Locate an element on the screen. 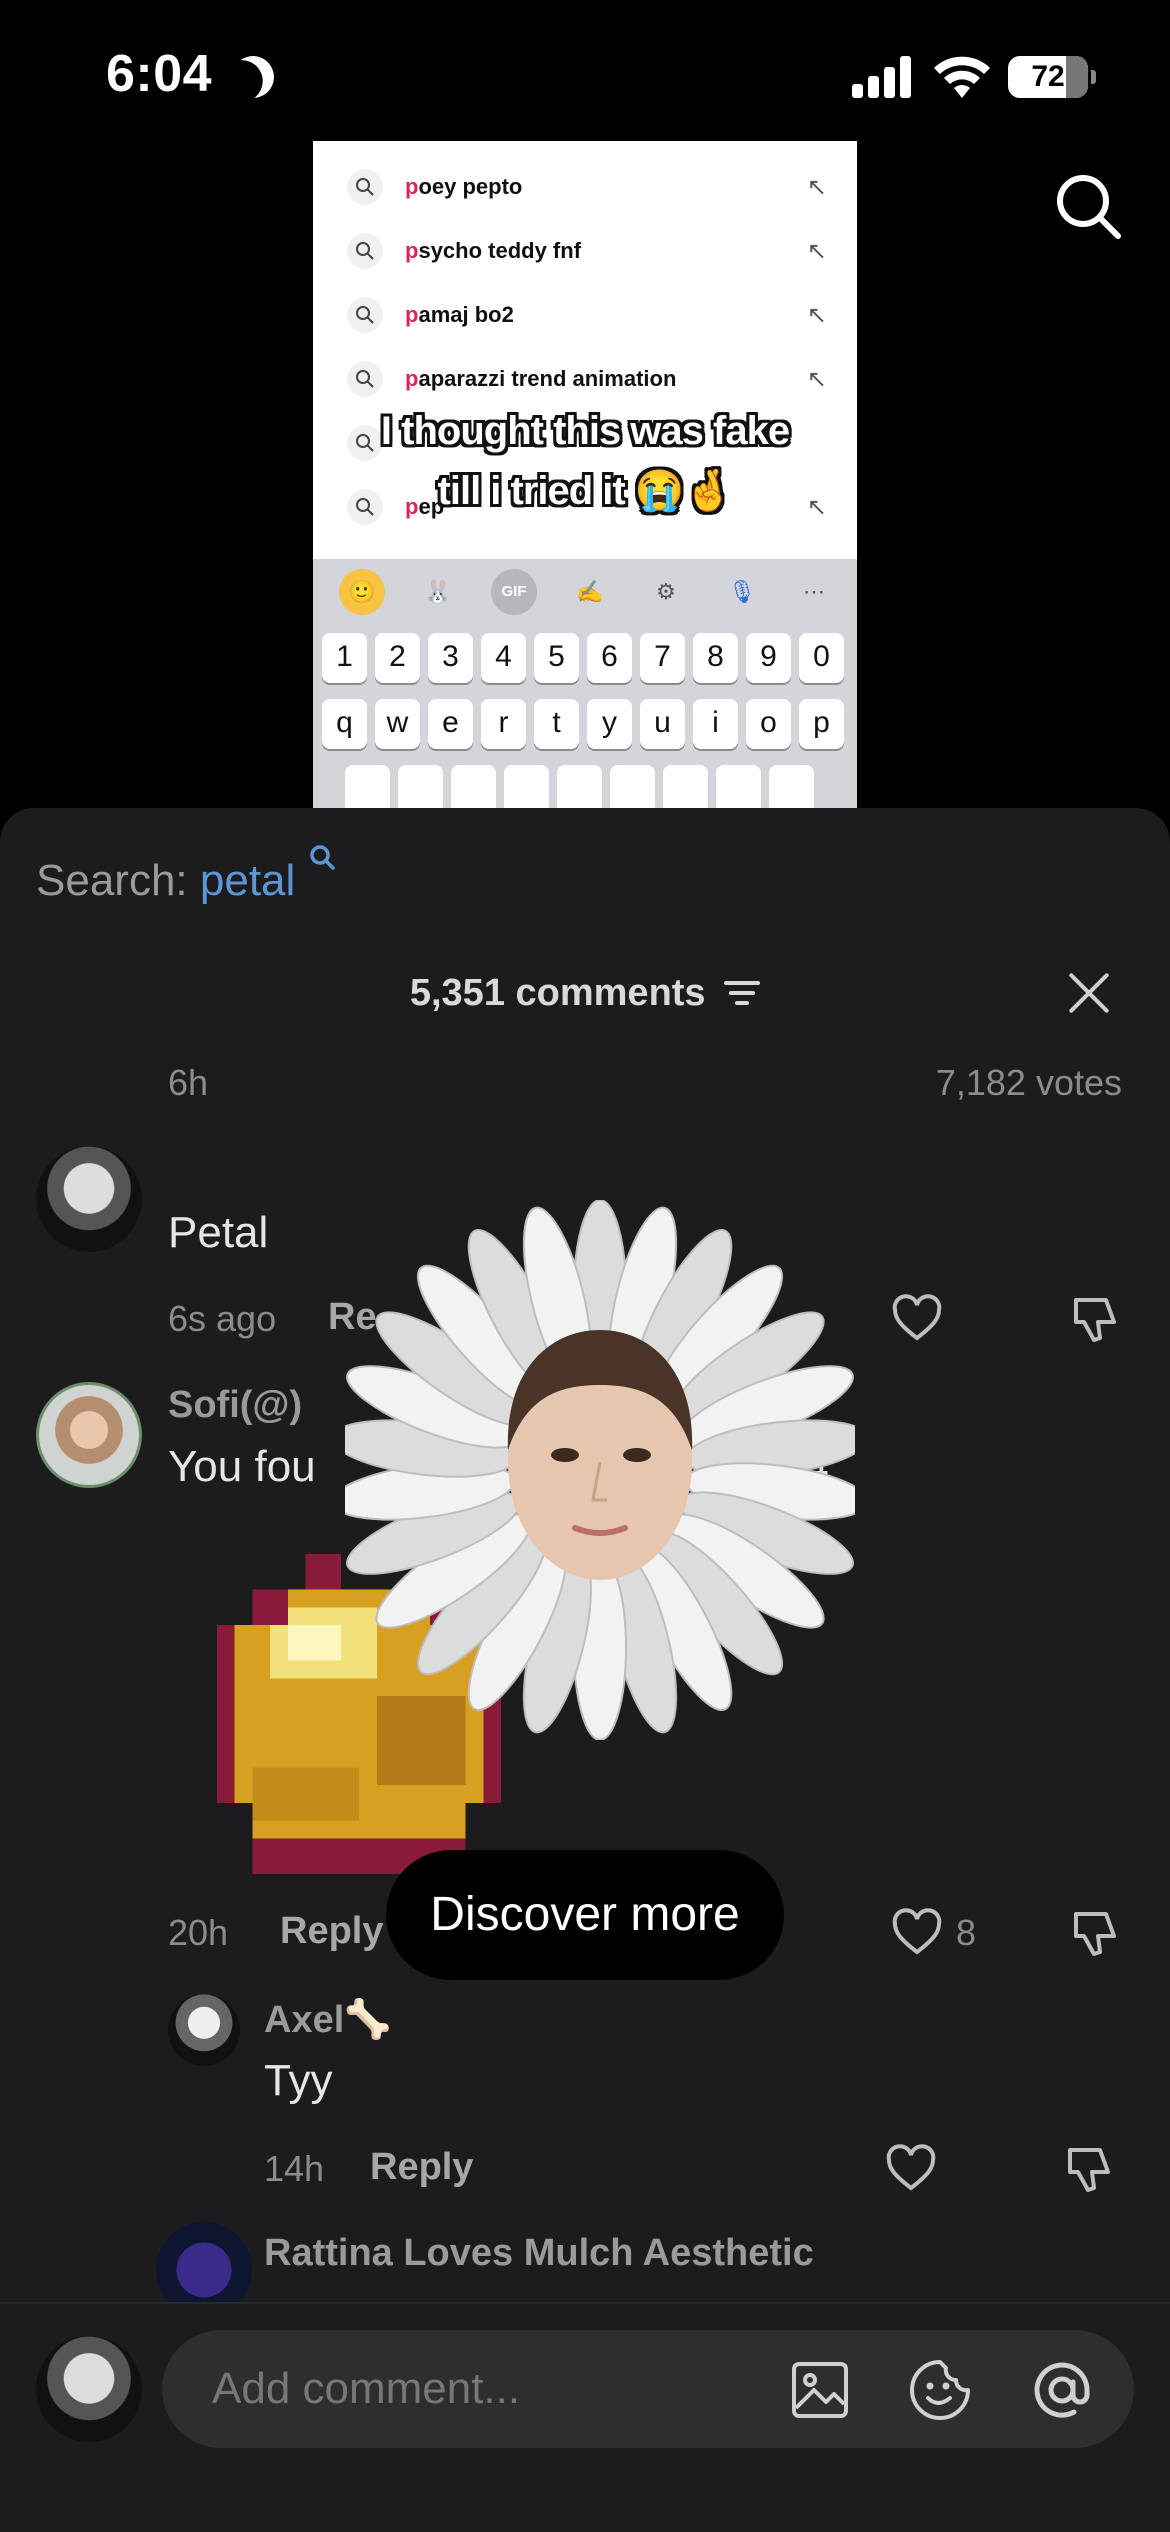 The width and height of the screenshot is (1170, 2532). key: q is located at coordinates (344, 724).